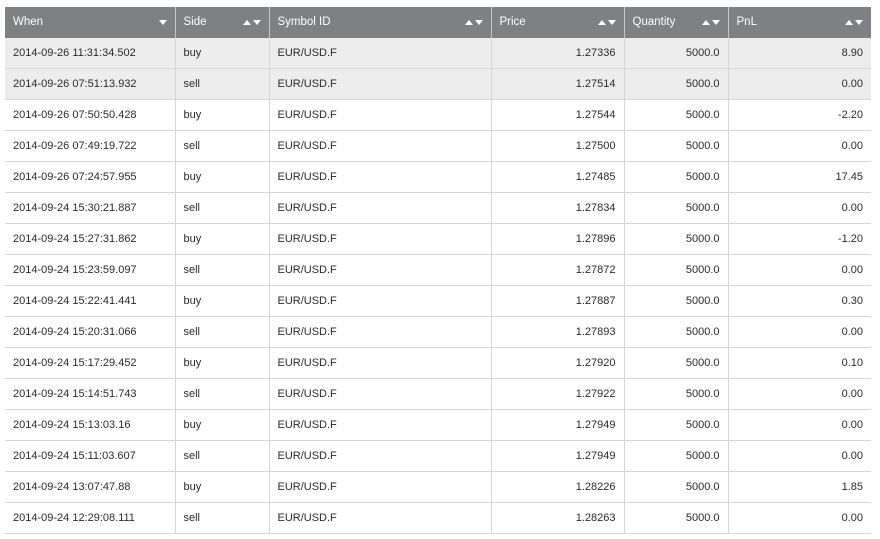 The width and height of the screenshot is (880, 539). What do you see at coordinates (162, 23) in the screenshot?
I see `sort-descending-icon` at bounding box center [162, 23].